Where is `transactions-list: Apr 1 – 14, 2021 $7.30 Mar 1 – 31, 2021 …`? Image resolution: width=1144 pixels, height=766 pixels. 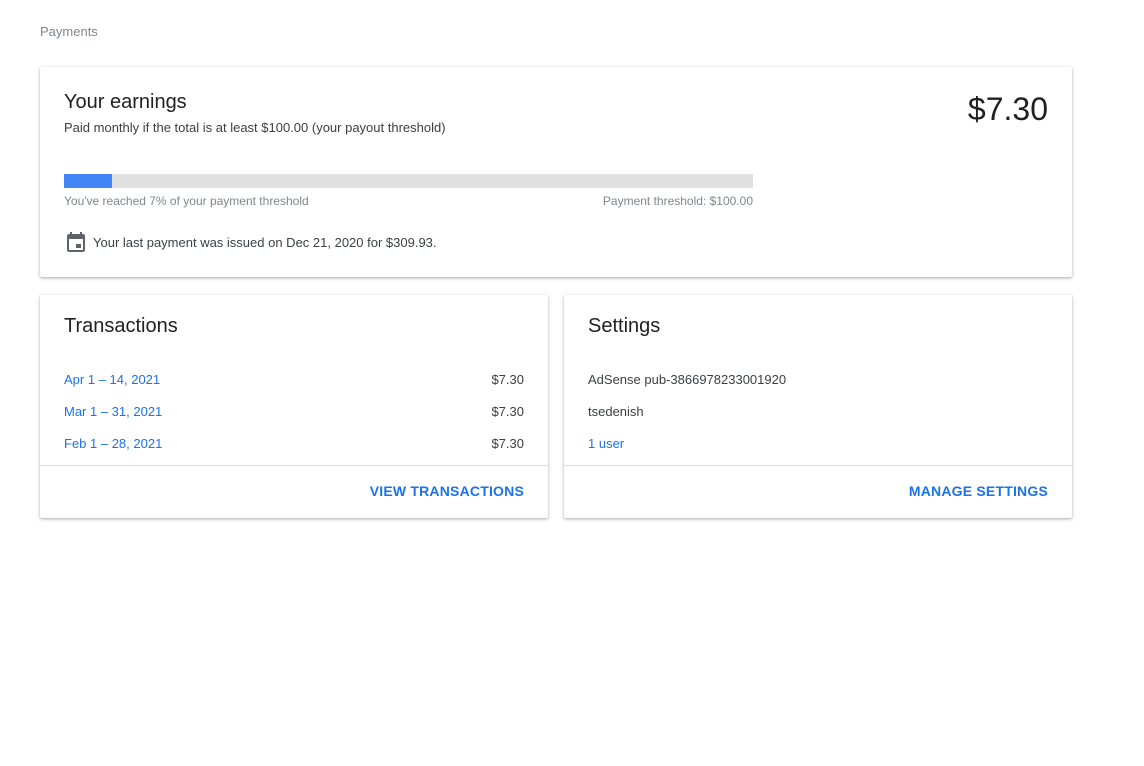
transactions-list: Apr 1 – 14, 2021 $7.30 Mar 1 – 31, 2021 … is located at coordinates (294, 411).